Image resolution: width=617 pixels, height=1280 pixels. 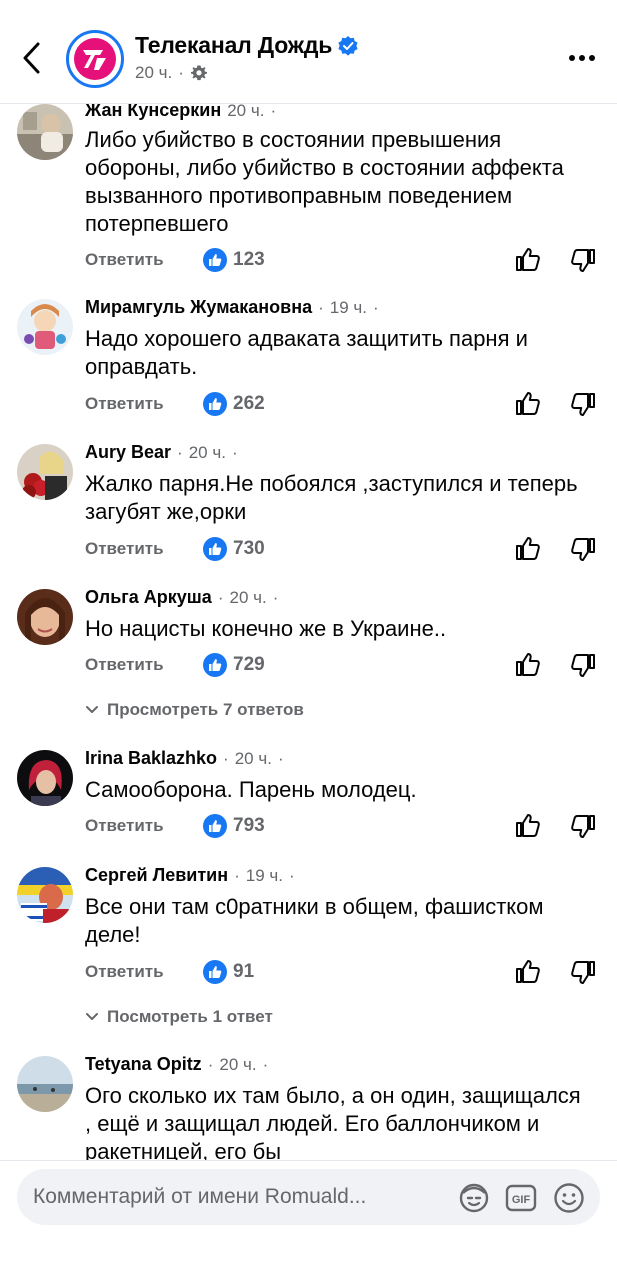 What do you see at coordinates (143, 1064) in the screenshot?
I see `author-name: Tetyana Opitz` at bounding box center [143, 1064].